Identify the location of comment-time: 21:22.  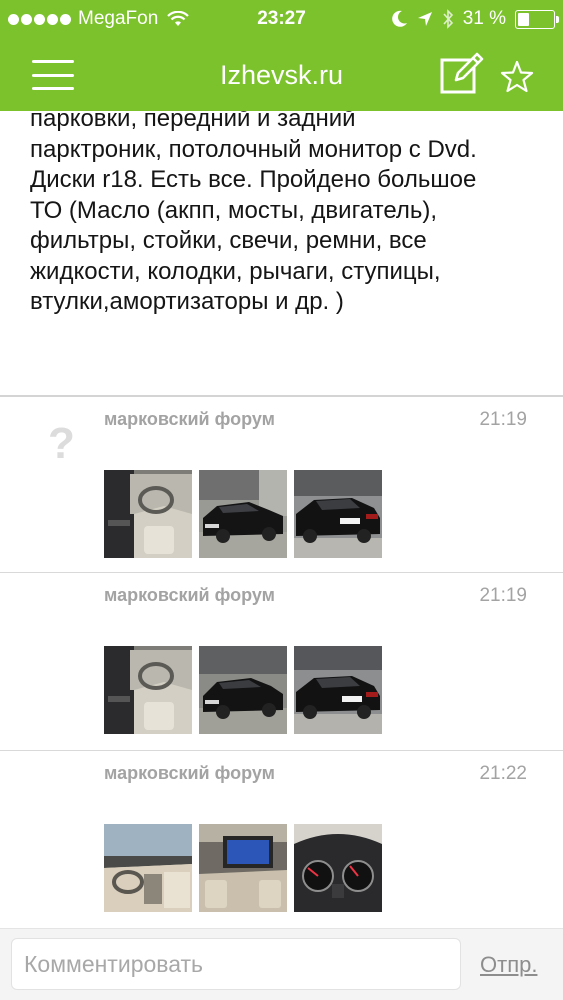
(503, 773).